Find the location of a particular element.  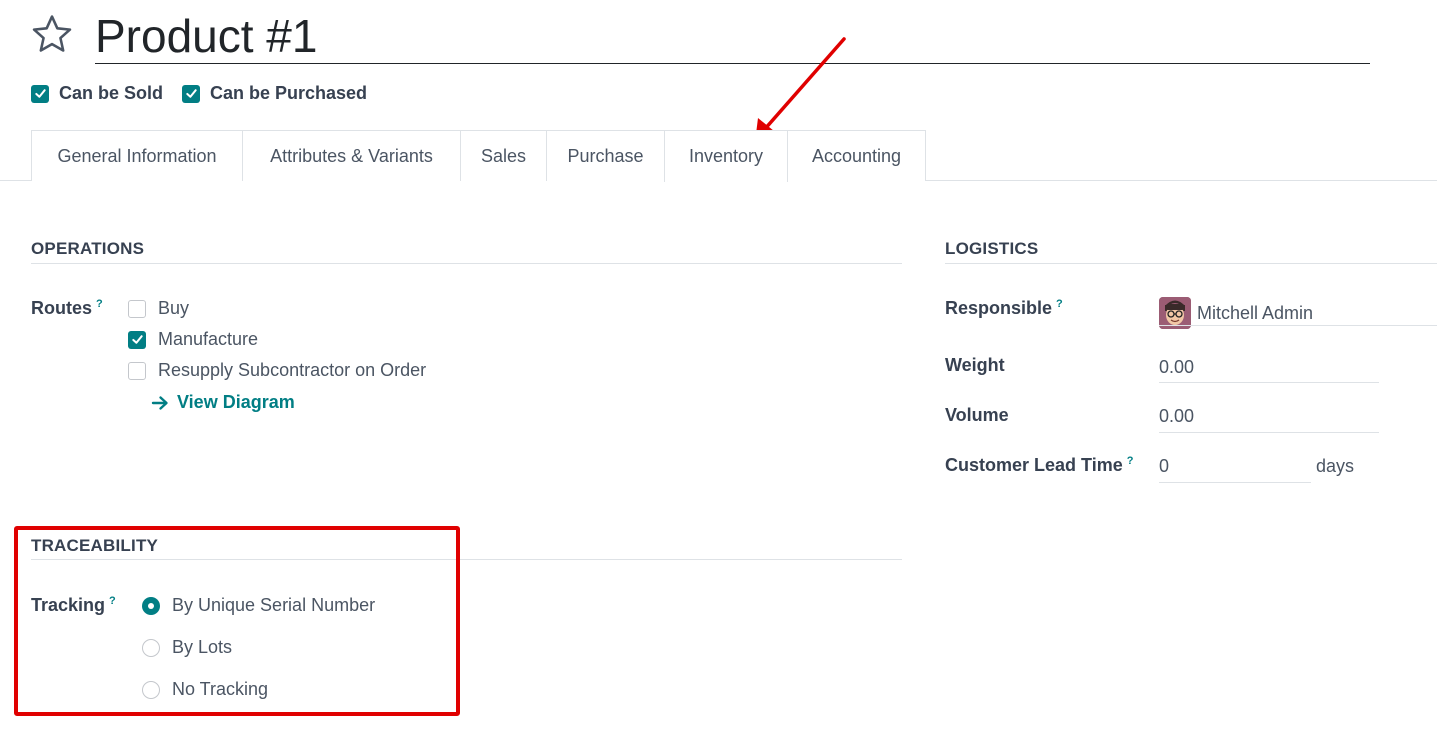

can-be-purchased-checkbox: Can be Purchased is located at coordinates (274, 93).